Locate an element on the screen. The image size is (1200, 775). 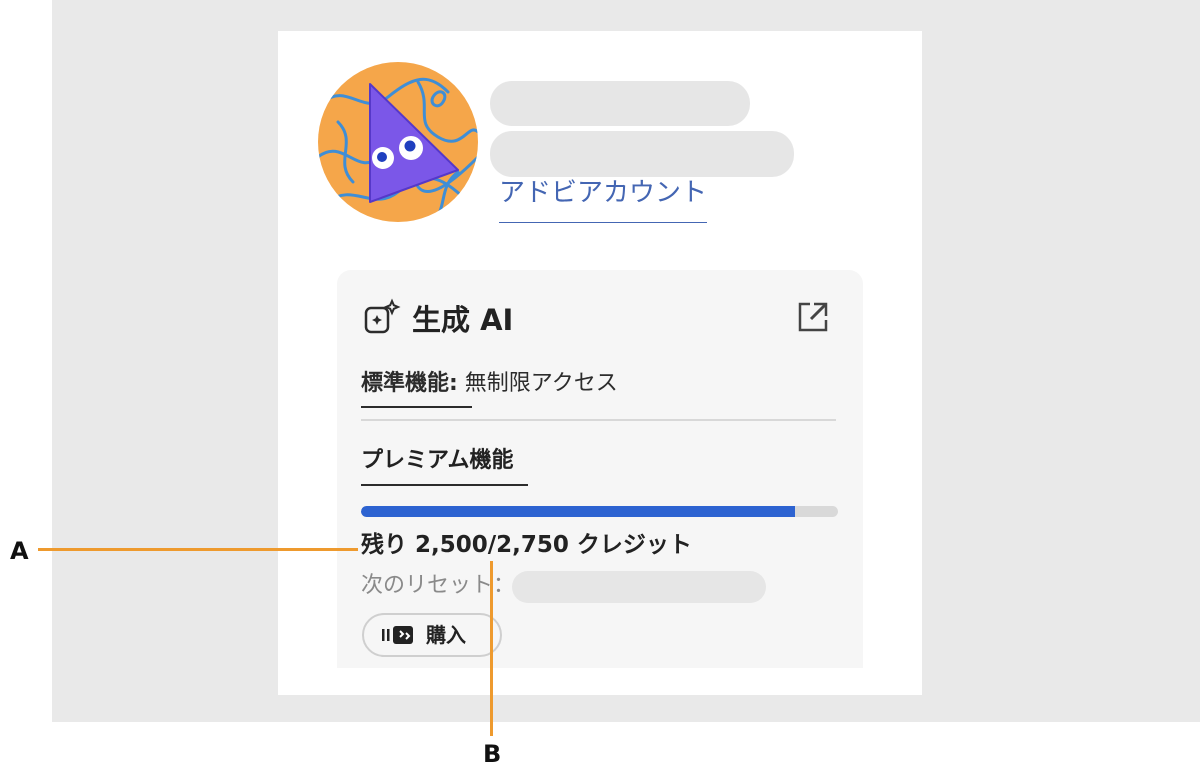
adobe-account-link: アドビアカウント is located at coordinates (603, 199).